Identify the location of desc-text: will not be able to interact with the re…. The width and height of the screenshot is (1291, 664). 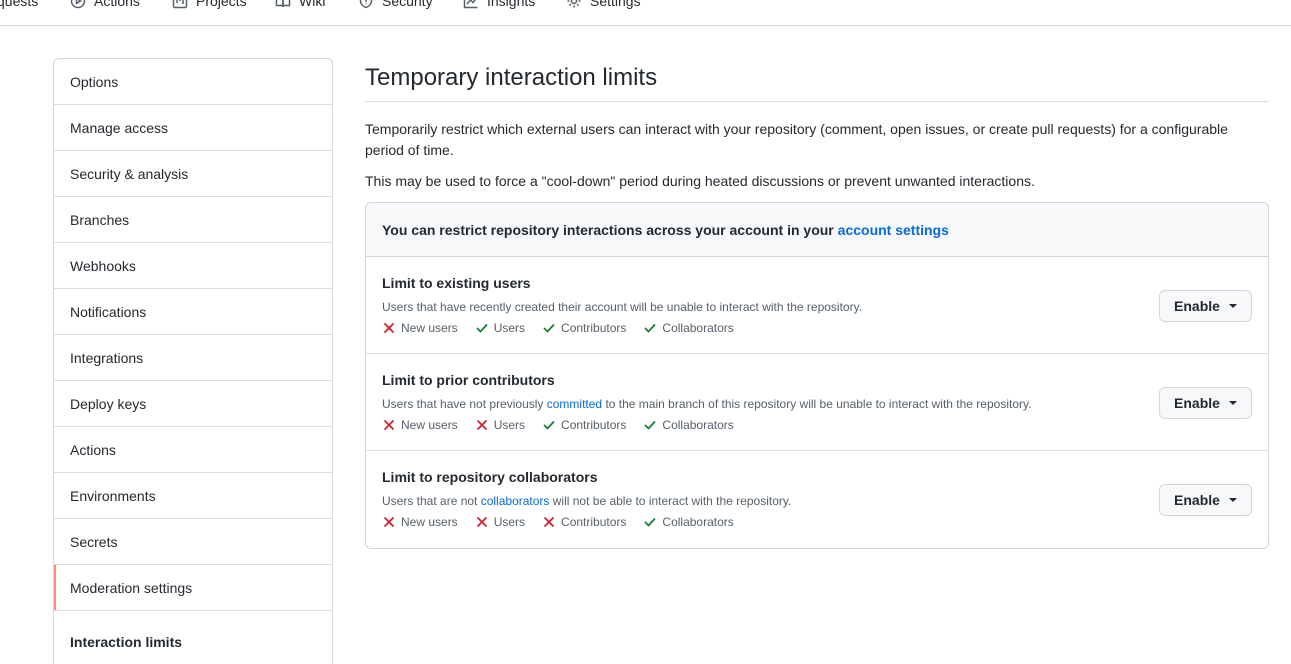
(670, 501).